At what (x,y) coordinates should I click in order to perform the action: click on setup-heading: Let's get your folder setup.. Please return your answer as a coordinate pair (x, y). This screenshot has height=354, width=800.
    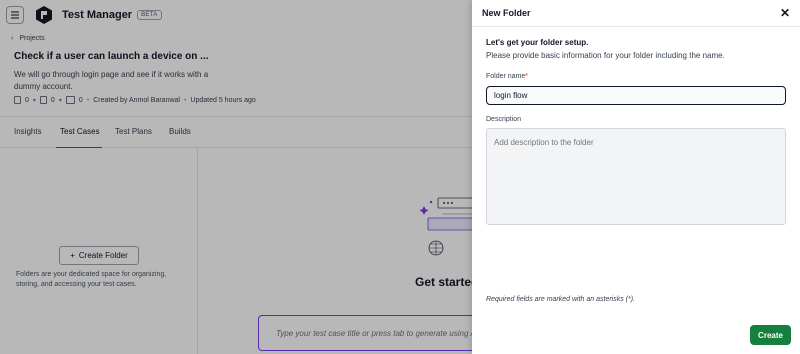
    Looking at the image, I should click on (537, 42).